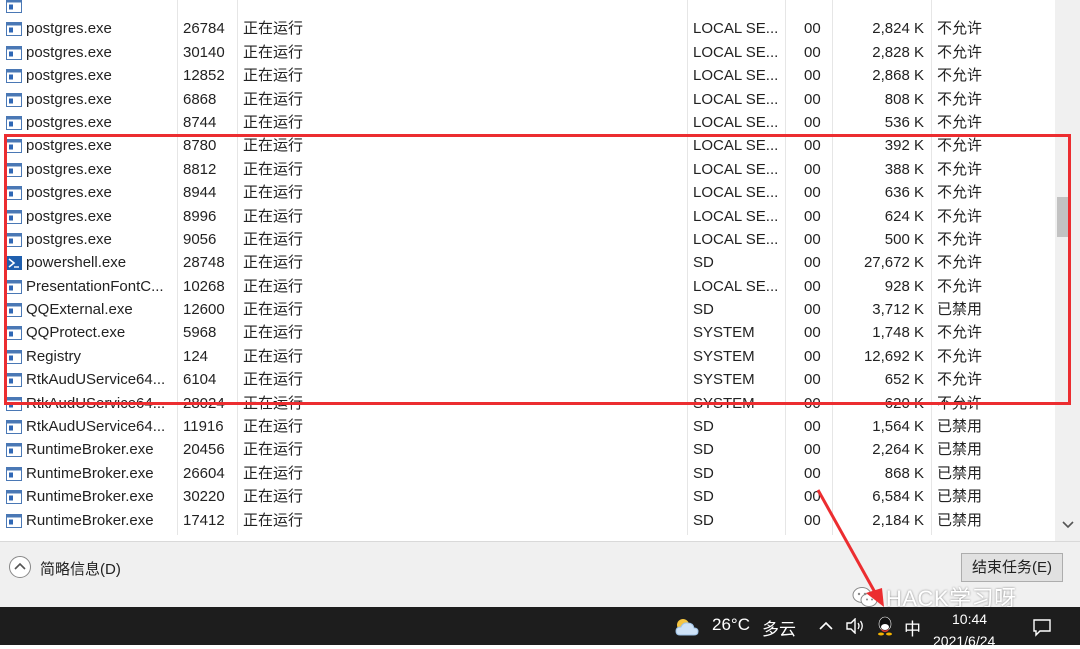  Describe the element at coordinates (885, 626) in the screenshot. I see `qq-icon` at that location.